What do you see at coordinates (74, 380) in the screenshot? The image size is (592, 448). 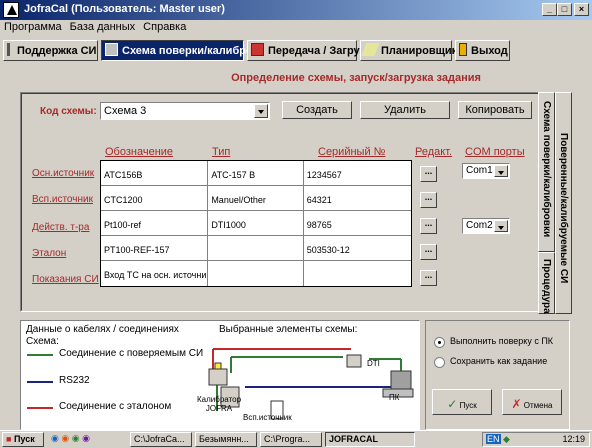 I see `legend-rs232: RS232` at bounding box center [74, 380].